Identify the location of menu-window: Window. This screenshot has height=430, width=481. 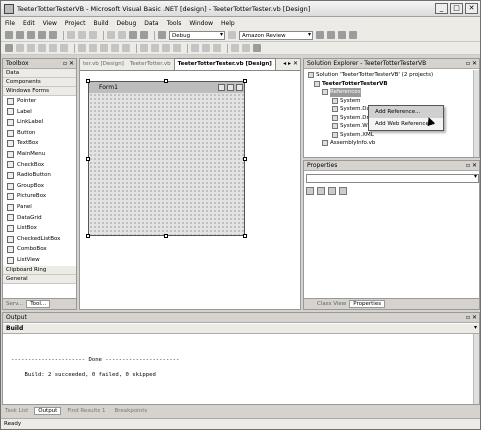
(201, 23).